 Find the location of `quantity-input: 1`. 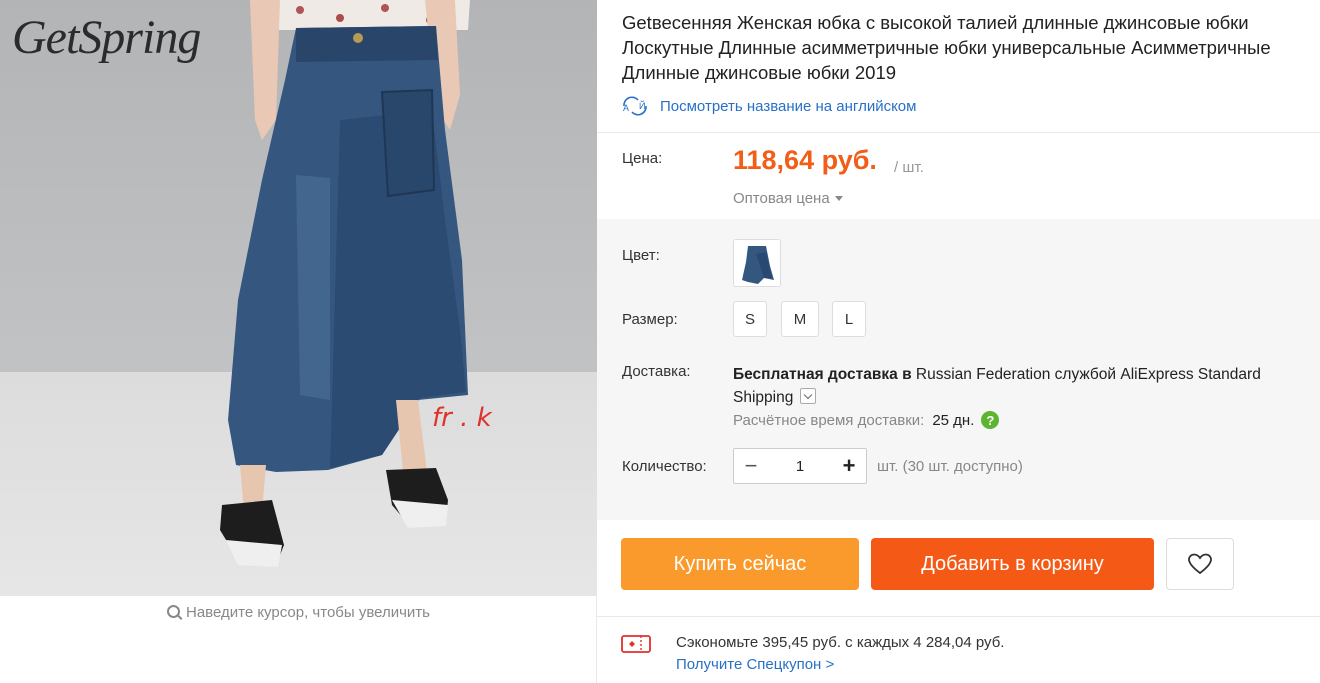

quantity-input: 1 is located at coordinates (800, 466).